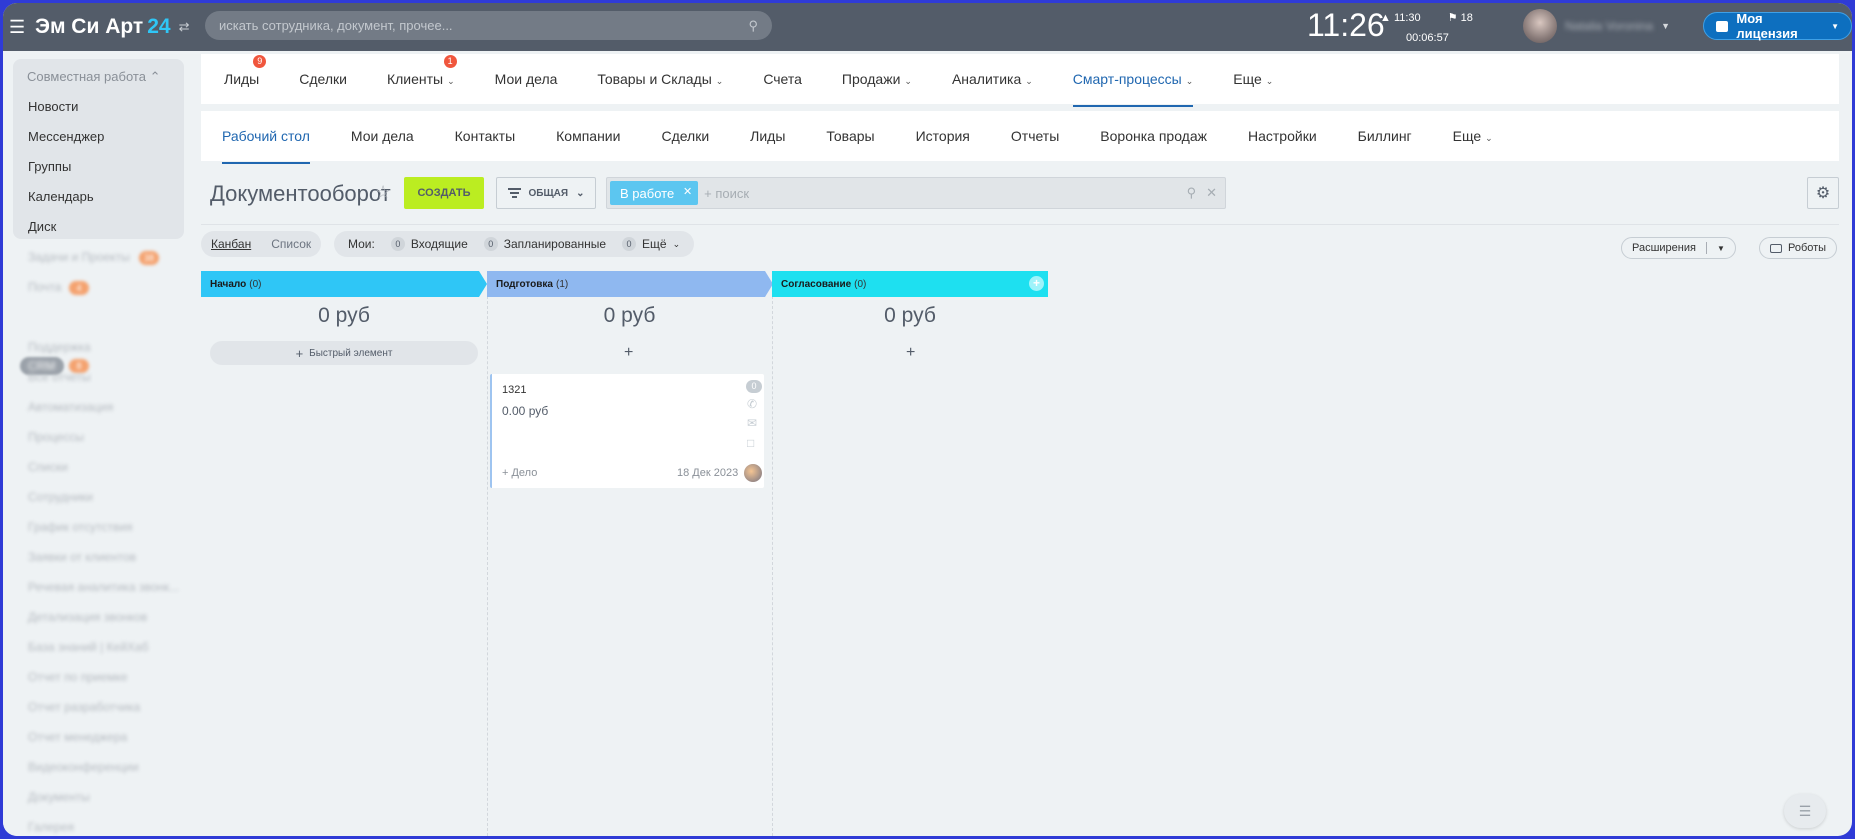 The image size is (1855, 839). I want to click on tab-more: Еще ⌄, so click(1473, 136).